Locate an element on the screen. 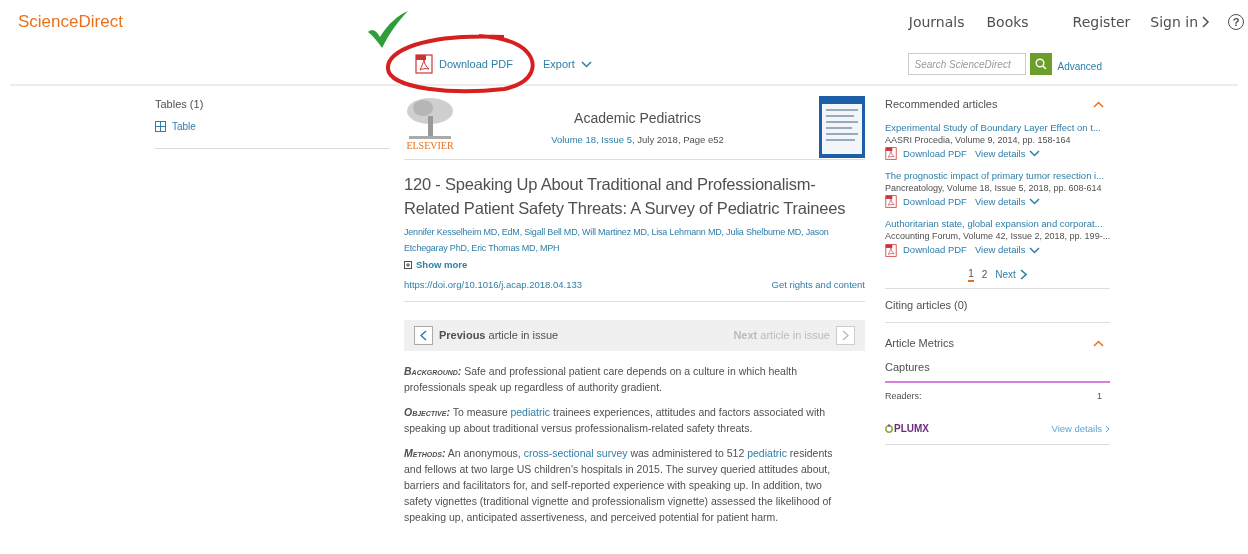 This screenshot has height=554, width=1248. metric-value: 1 is located at coordinates (1099, 396).